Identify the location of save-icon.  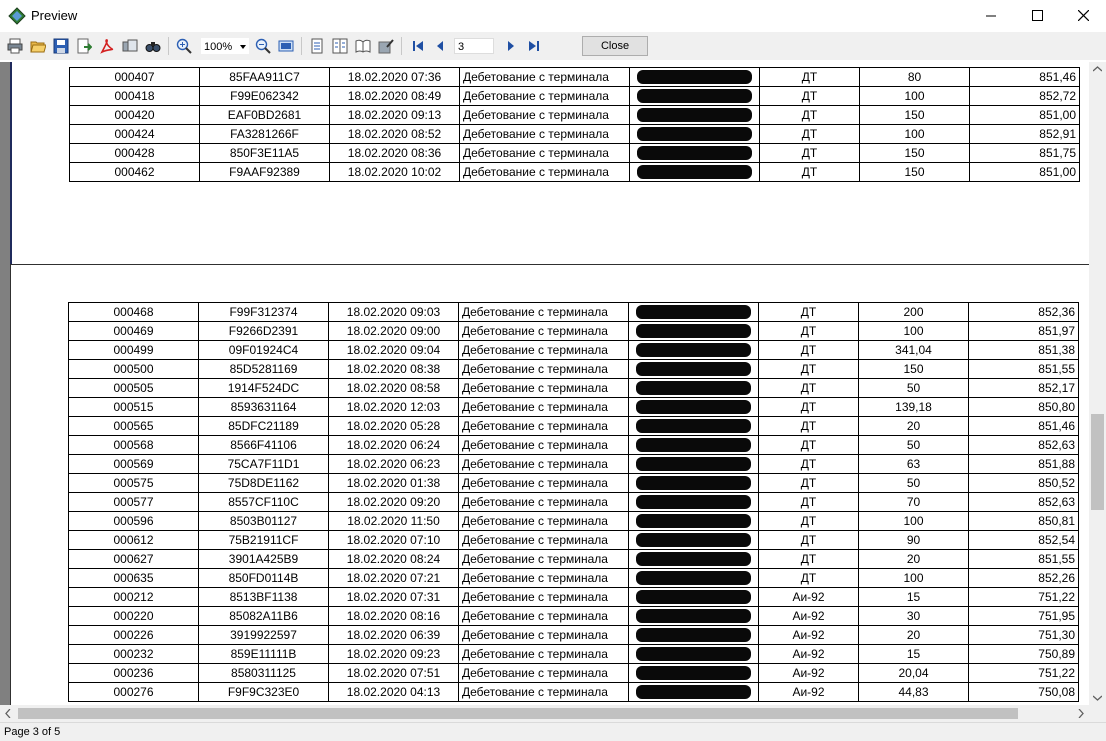
(61, 46).